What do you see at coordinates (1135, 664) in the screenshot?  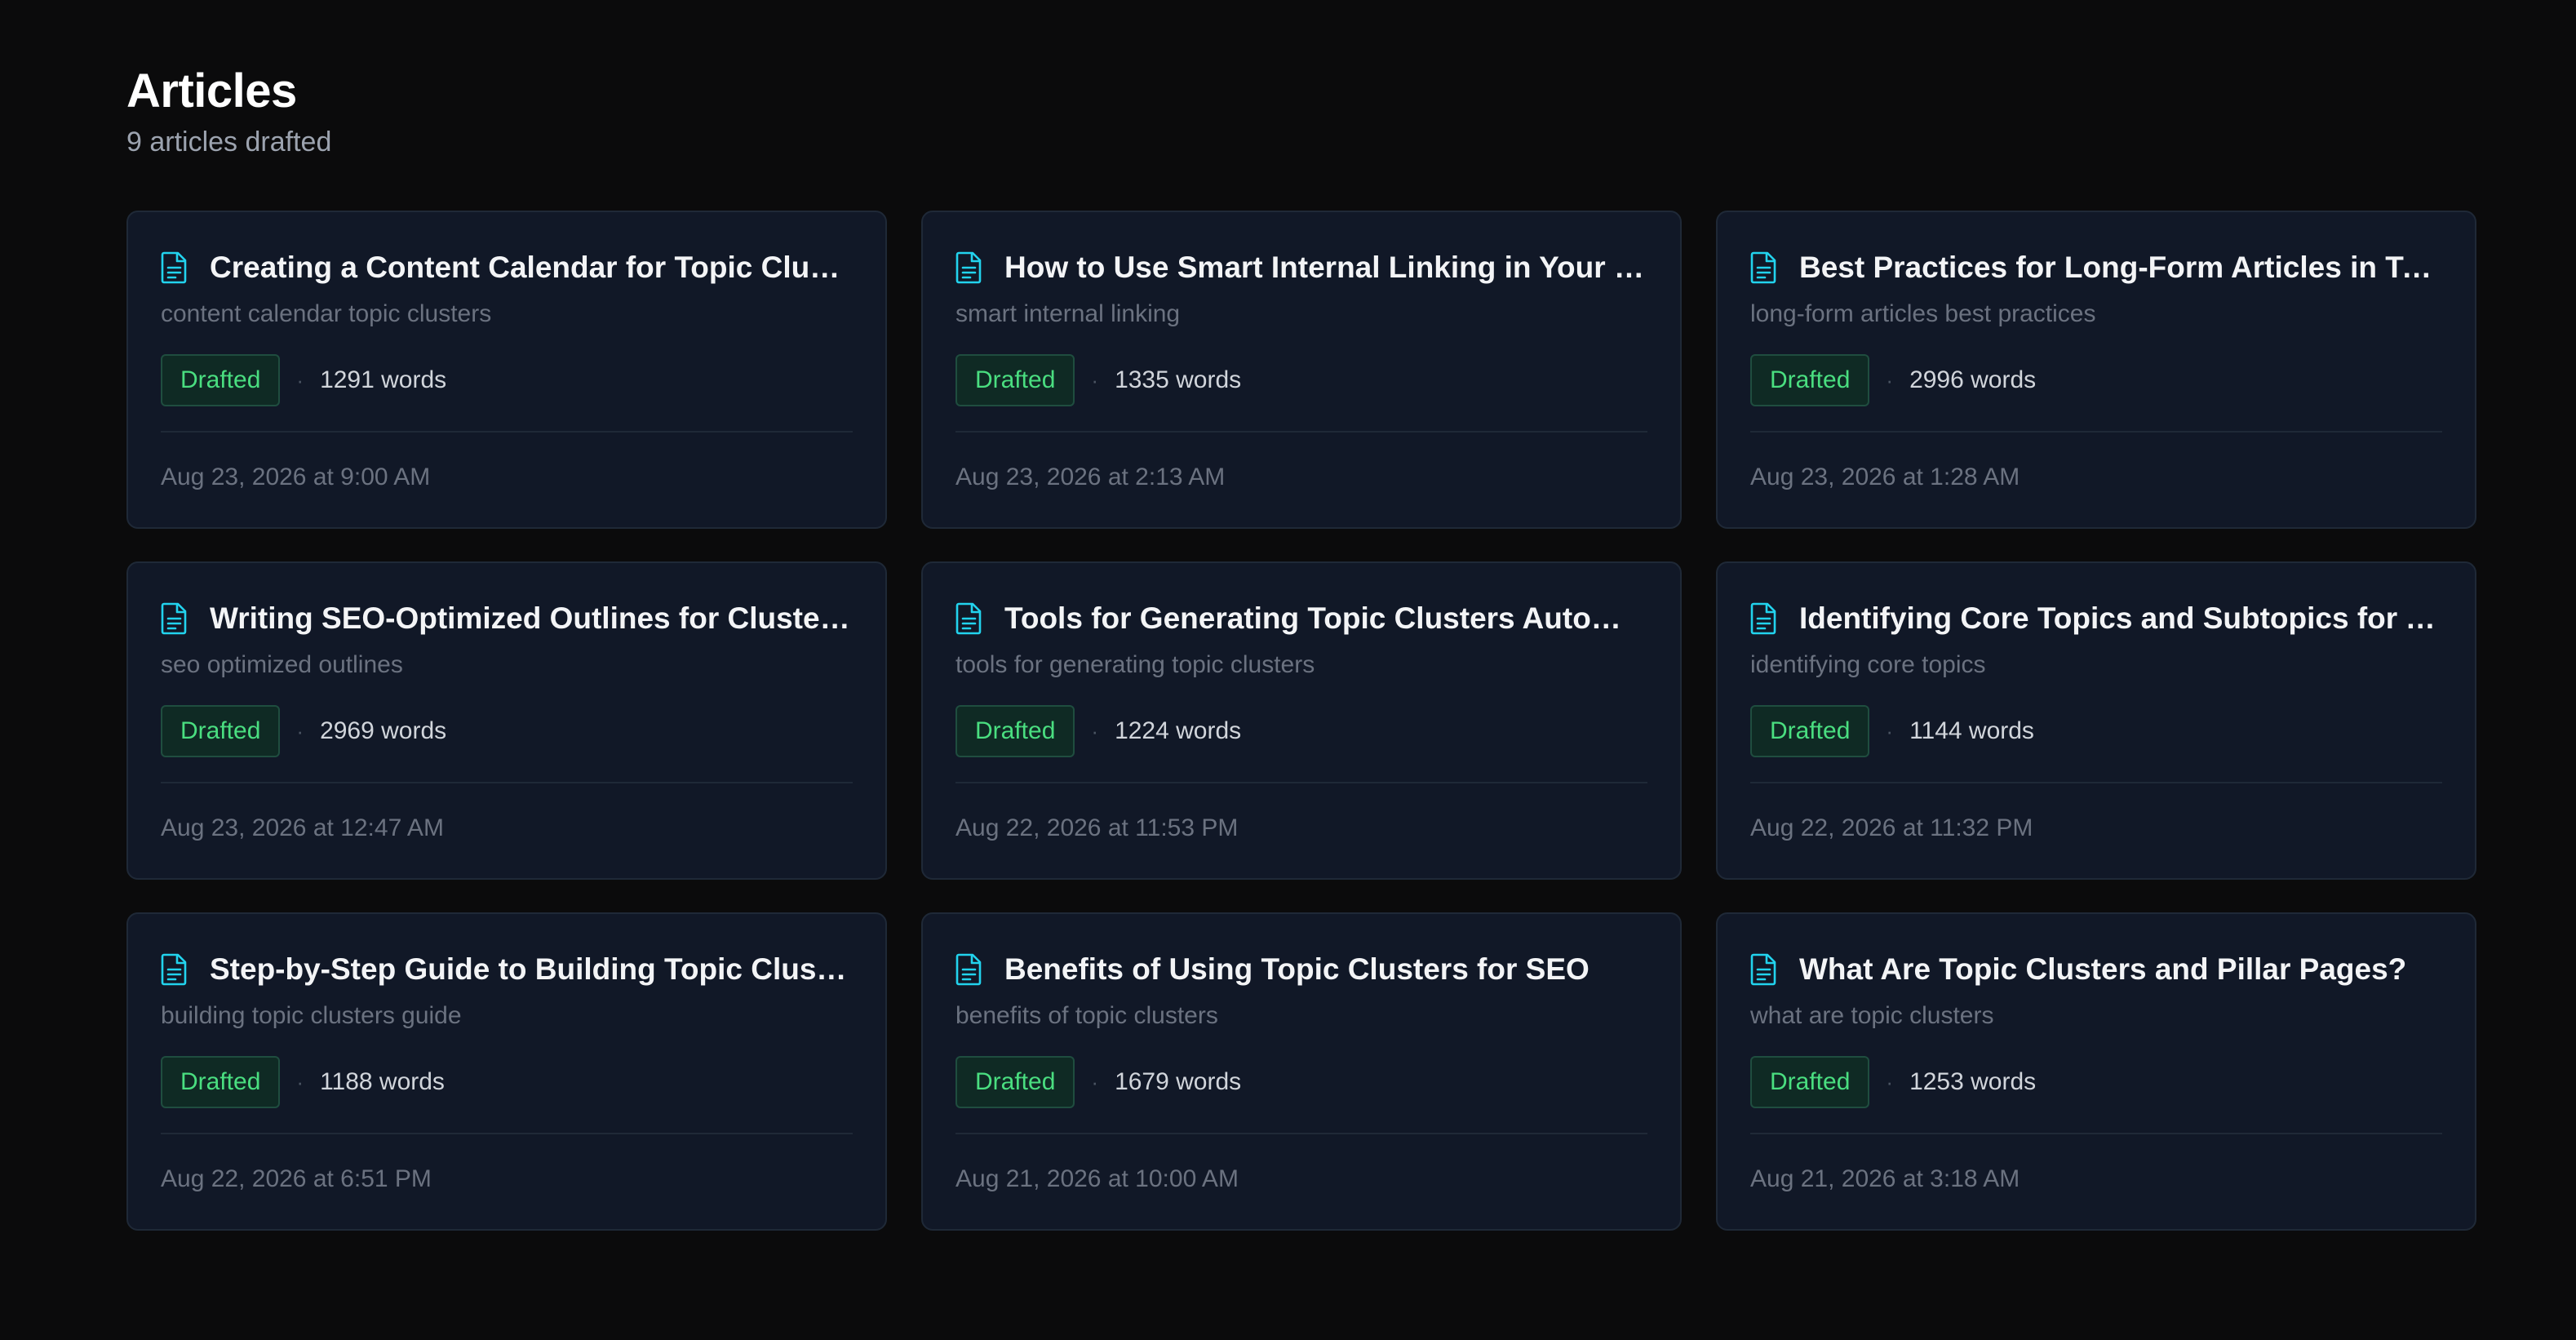 I see `article-keyword: tools for generating topic clusters` at bounding box center [1135, 664].